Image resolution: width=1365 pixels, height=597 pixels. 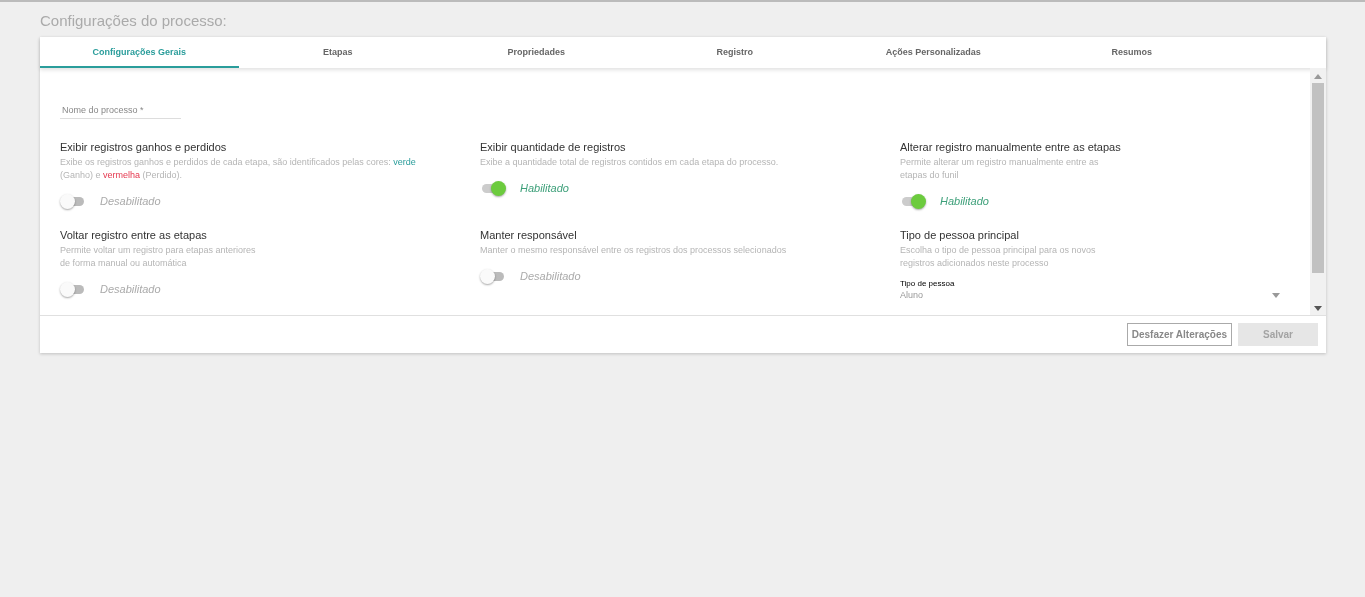 What do you see at coordinates (134, 20) in the screenshot?
I see `page-title: Configurações do processo:` at bounding box center [134, 20].